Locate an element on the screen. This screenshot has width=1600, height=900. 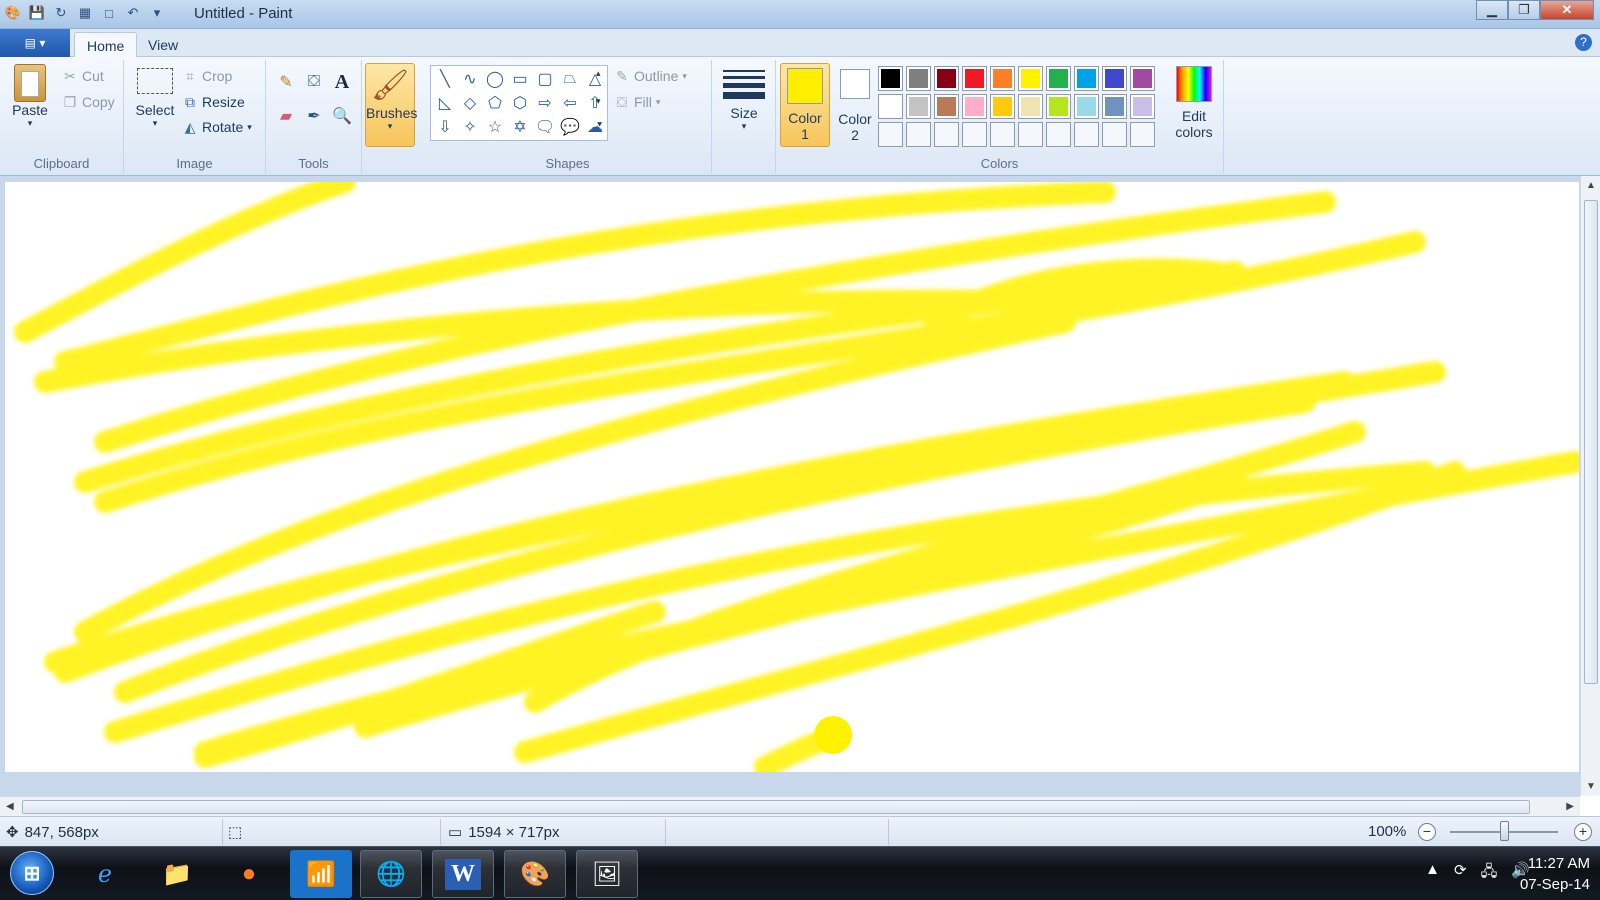
resize-button: ⧉ Resize is located at coordinates (213, 102).